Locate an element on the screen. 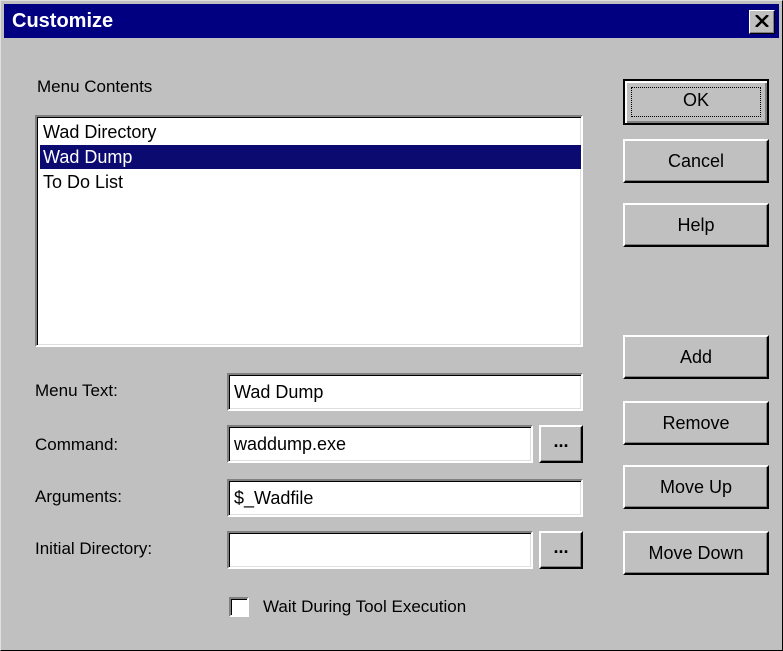  title-bar: Customize is located at coordinates (391, 21).